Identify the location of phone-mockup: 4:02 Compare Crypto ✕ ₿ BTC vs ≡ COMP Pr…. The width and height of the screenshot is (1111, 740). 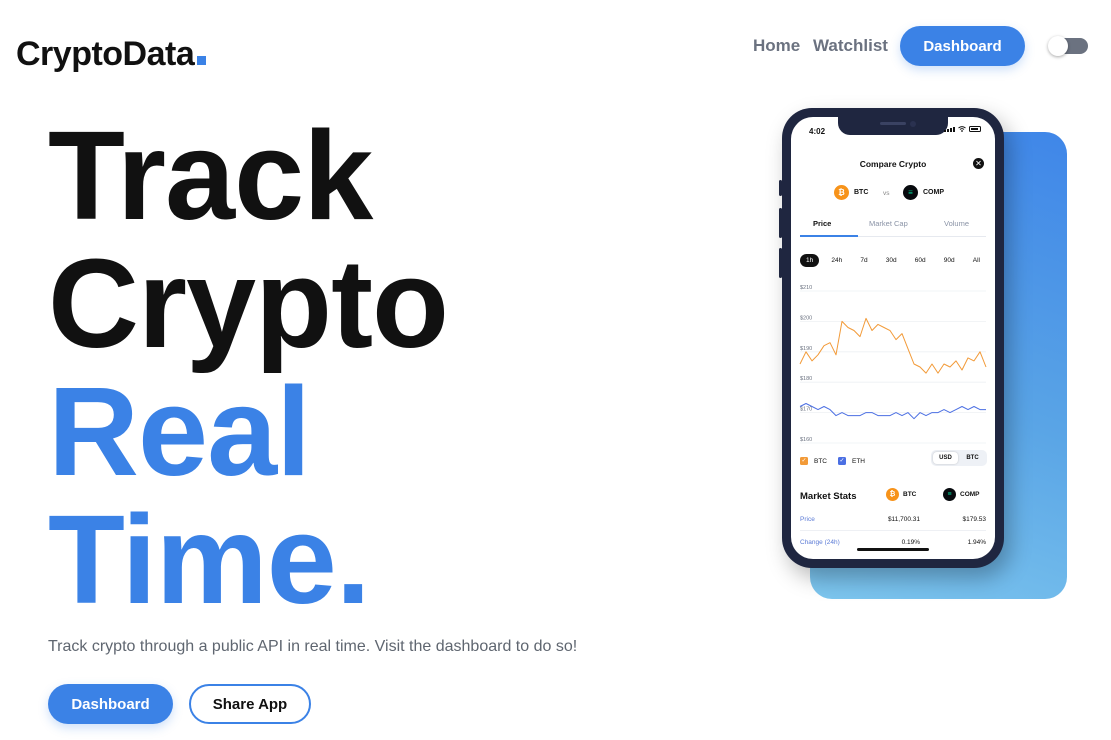
(891, 338).